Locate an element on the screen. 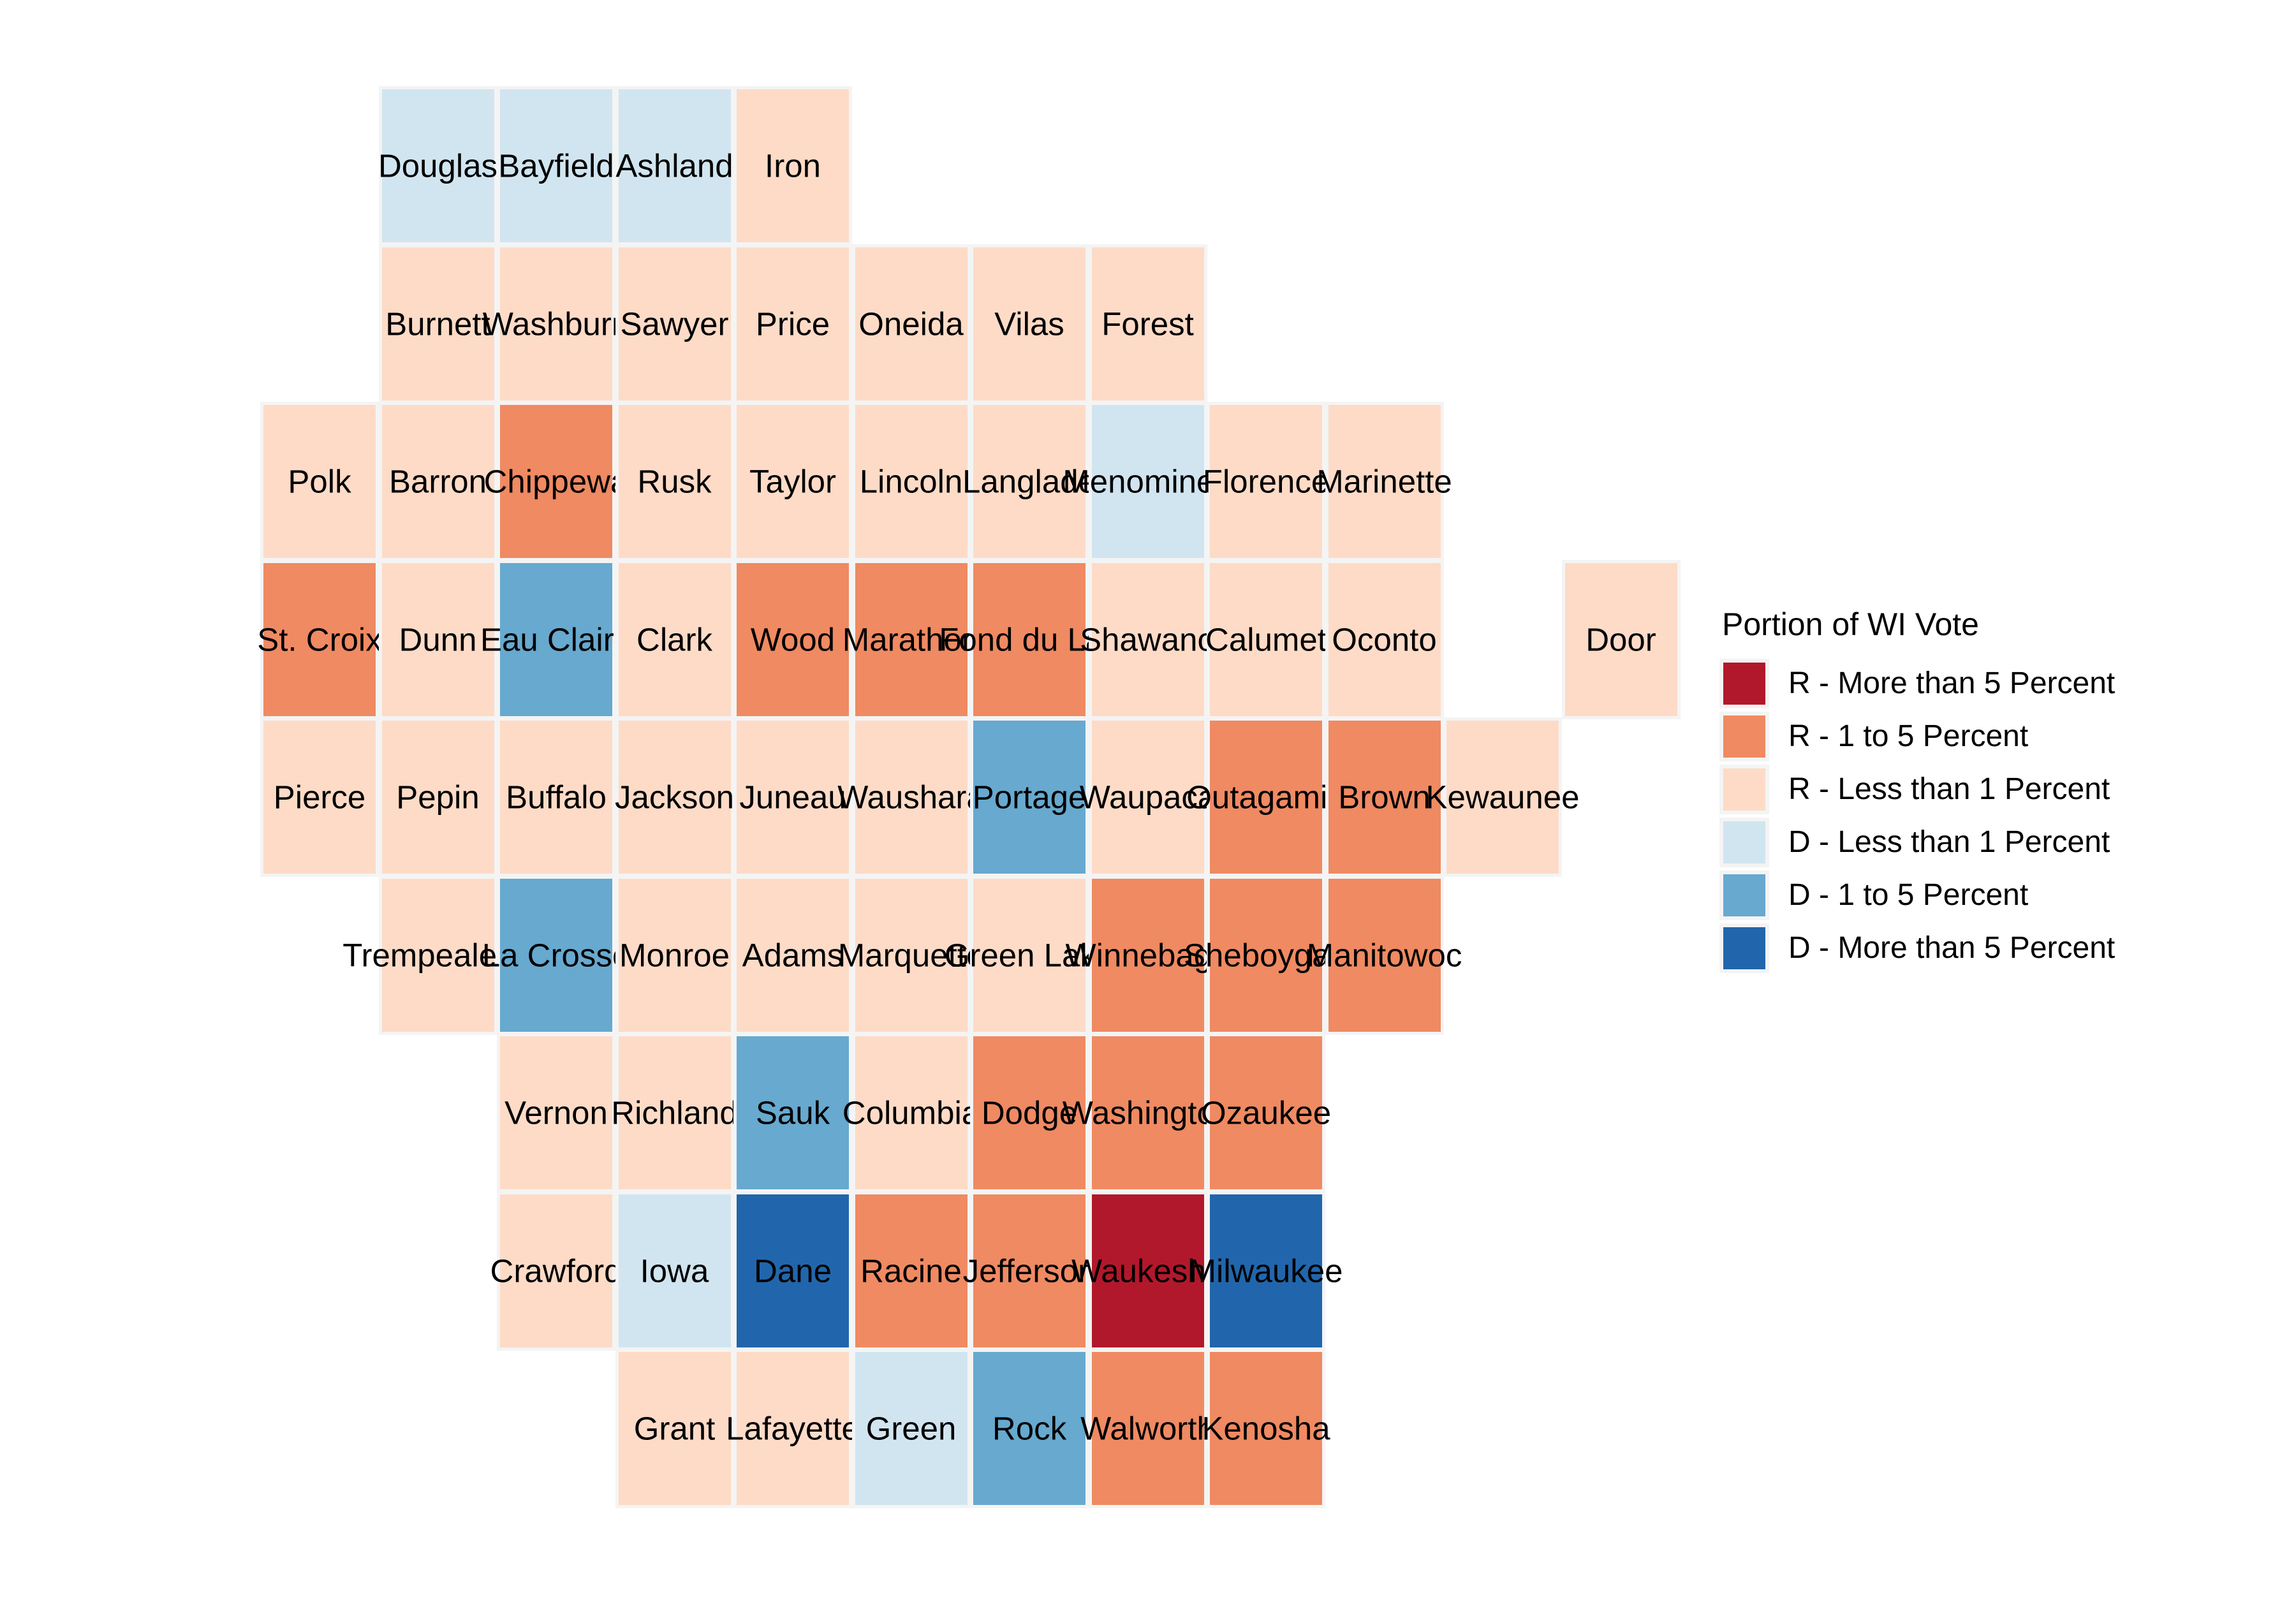 This screenshot has height=1607, width=2296. county-tile-label: Green is located at coordinates (911, 1428).